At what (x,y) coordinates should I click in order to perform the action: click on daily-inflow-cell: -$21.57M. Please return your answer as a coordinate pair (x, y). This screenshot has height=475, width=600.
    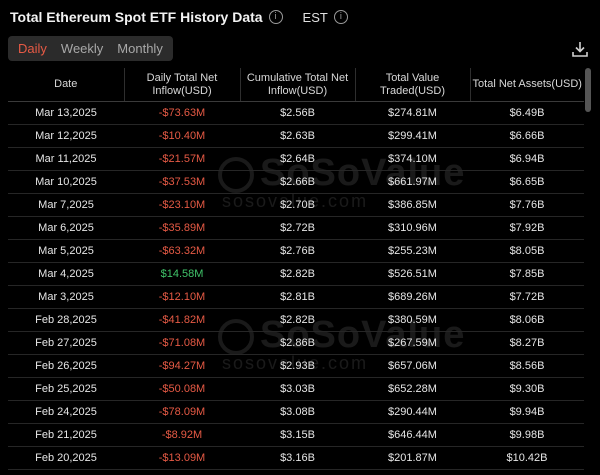
    Looking at the image, I should click on (182, 159).